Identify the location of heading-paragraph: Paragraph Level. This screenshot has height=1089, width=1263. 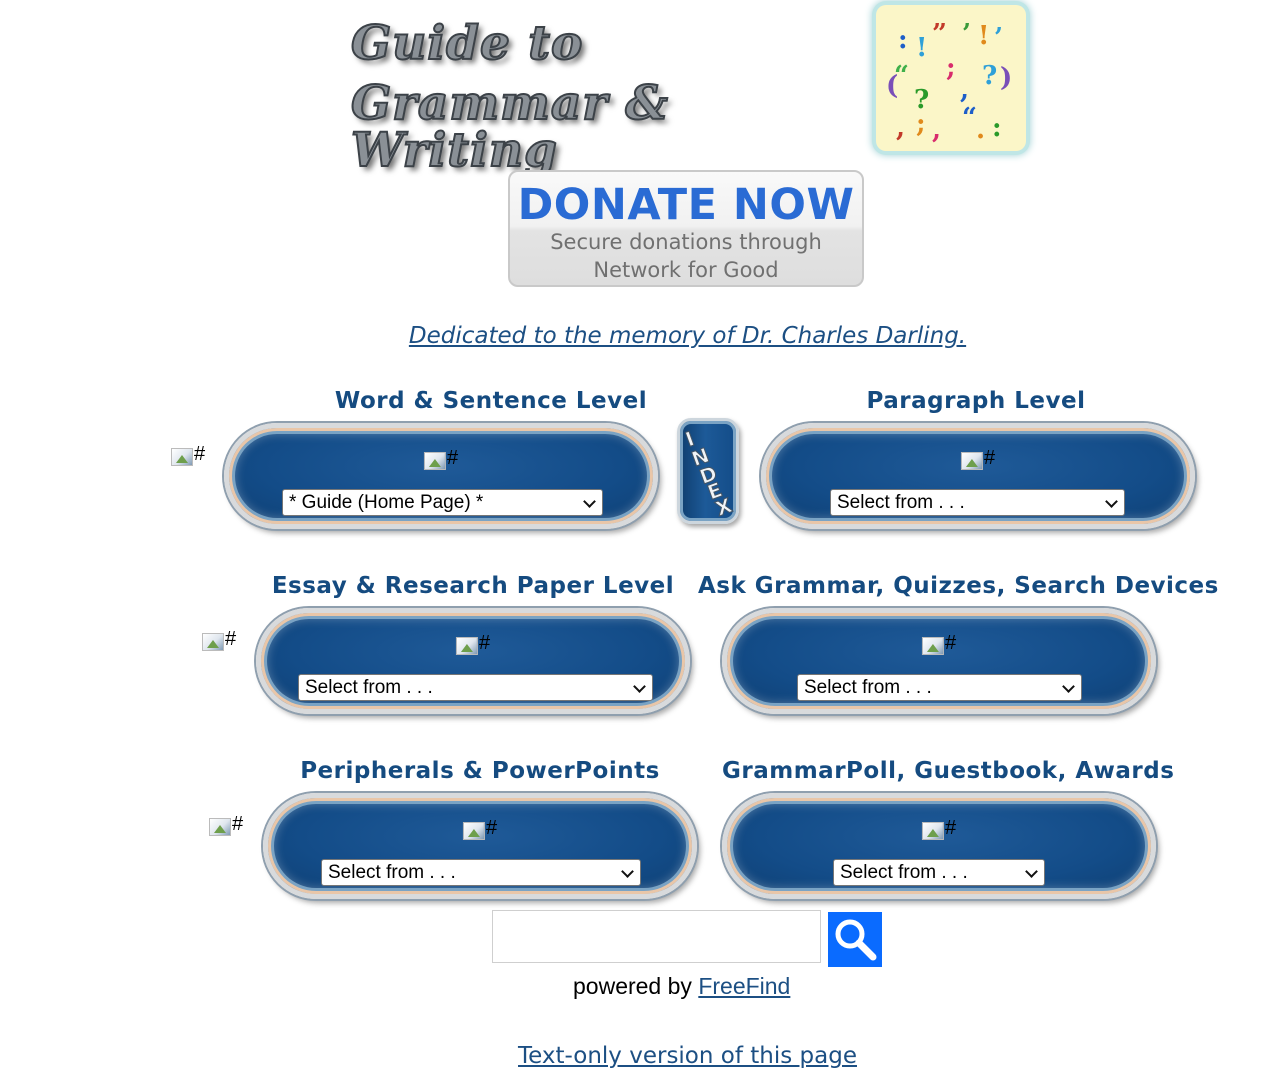
(976, 401).